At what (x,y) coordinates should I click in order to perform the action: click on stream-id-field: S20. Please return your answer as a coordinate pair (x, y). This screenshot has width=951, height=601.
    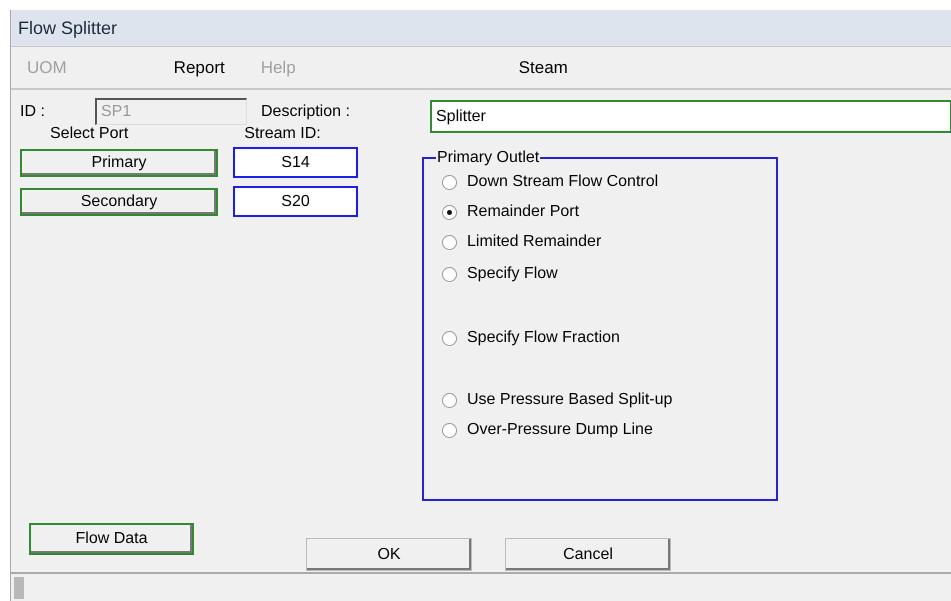
    Looking at the image, I should click on (295, 201).